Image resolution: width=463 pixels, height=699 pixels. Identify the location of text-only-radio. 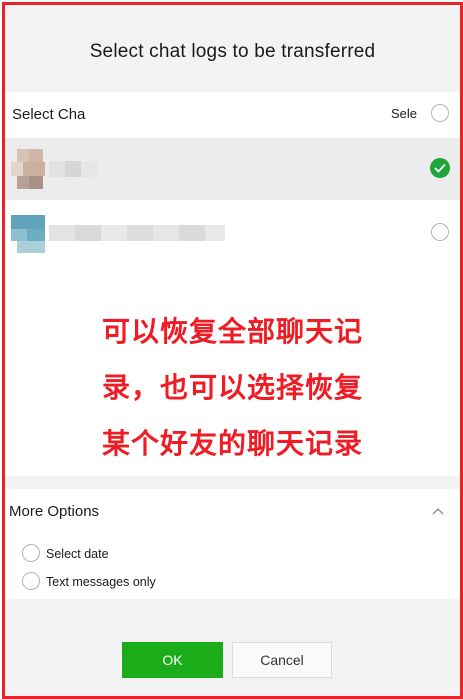
(31, 581).